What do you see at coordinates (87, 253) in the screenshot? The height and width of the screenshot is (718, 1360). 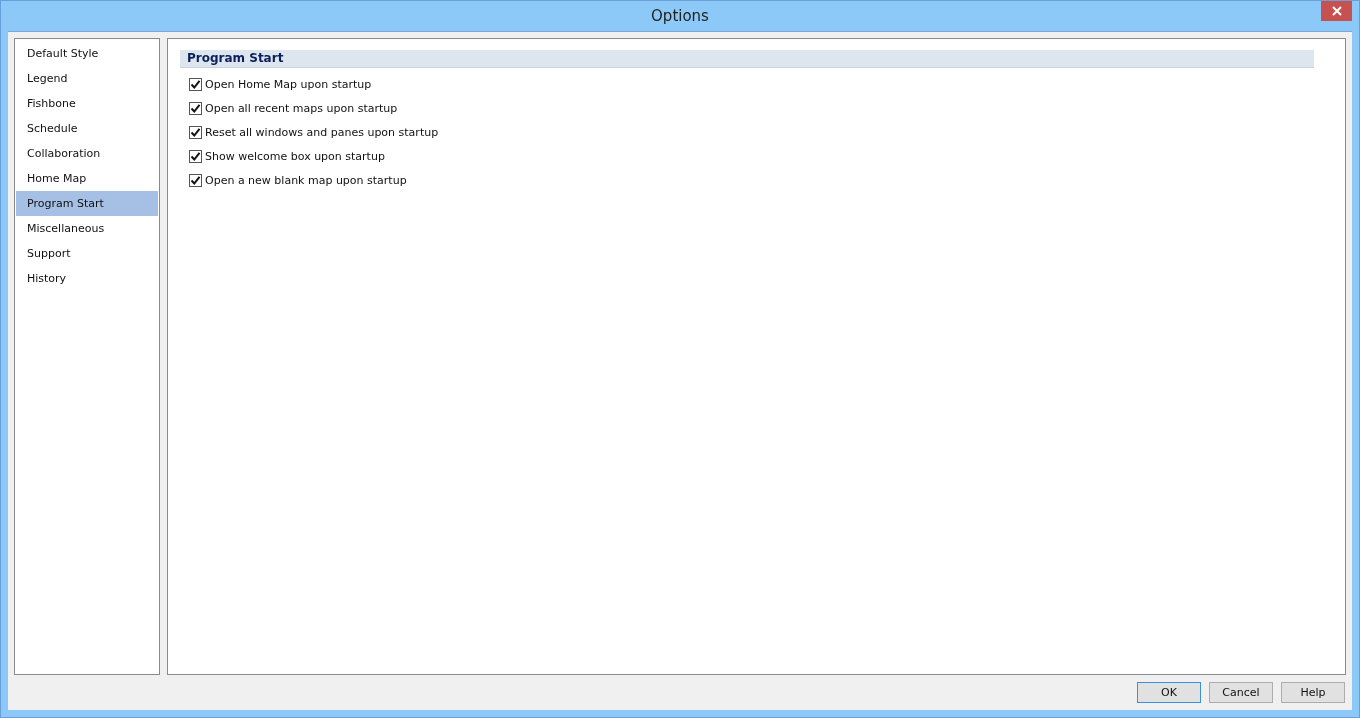 I see `sidebar-item: Support` at bounding box center [87, 253].